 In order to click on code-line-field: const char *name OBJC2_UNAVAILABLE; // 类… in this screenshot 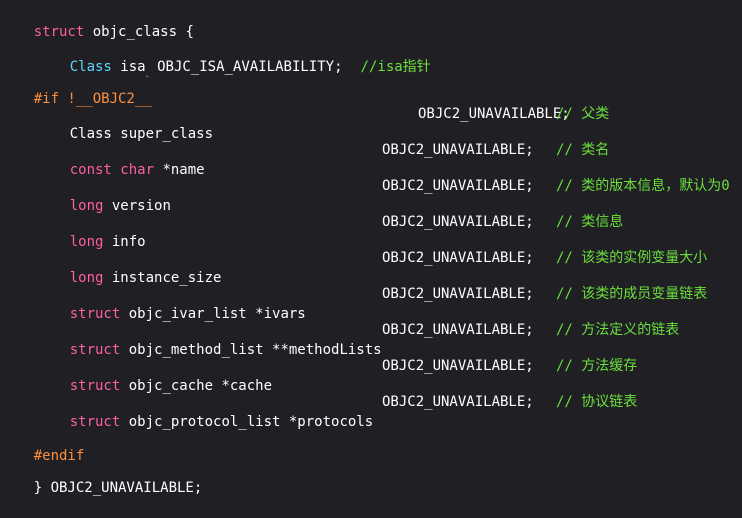, I will do `click(389, 159)`.